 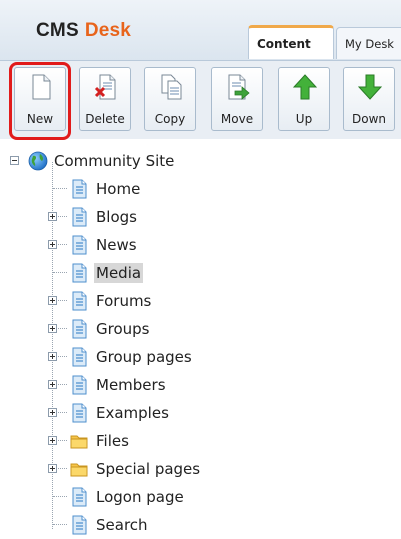 I want to click on new-button: New, so click(x=40, y=99).